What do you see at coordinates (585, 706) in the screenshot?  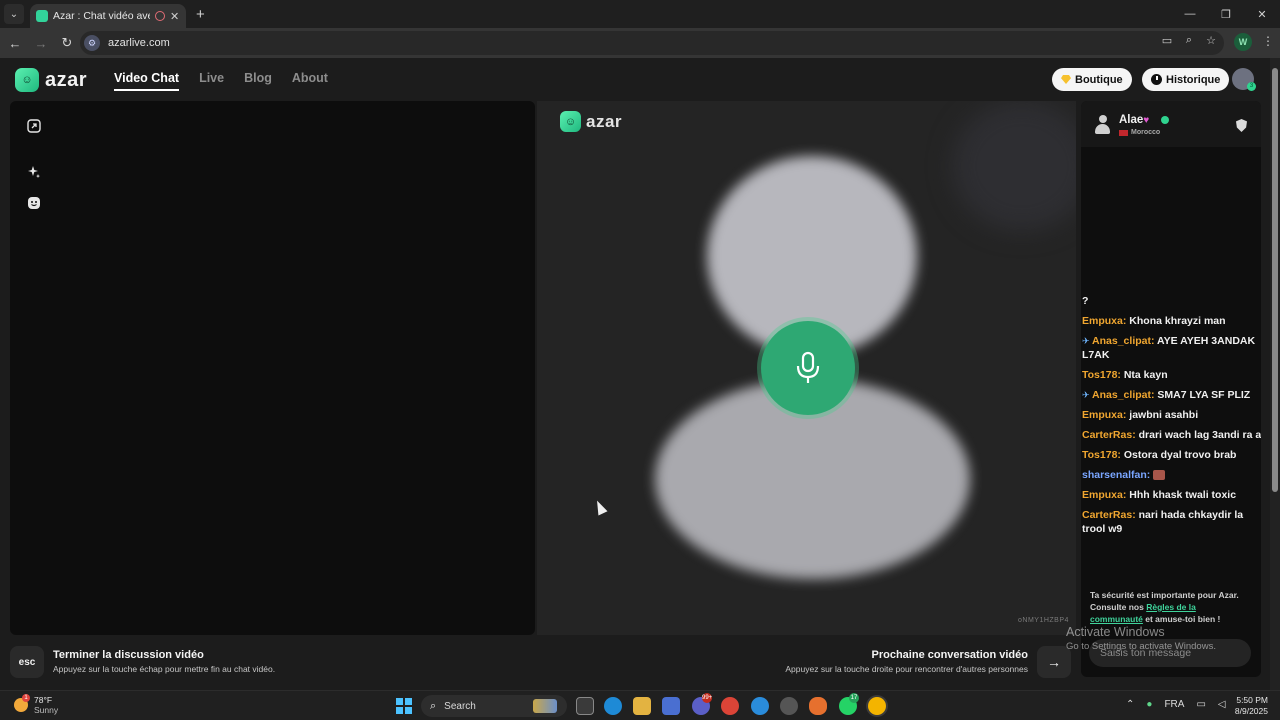 I see `task-view-icon` at bounding box center [585, 706].